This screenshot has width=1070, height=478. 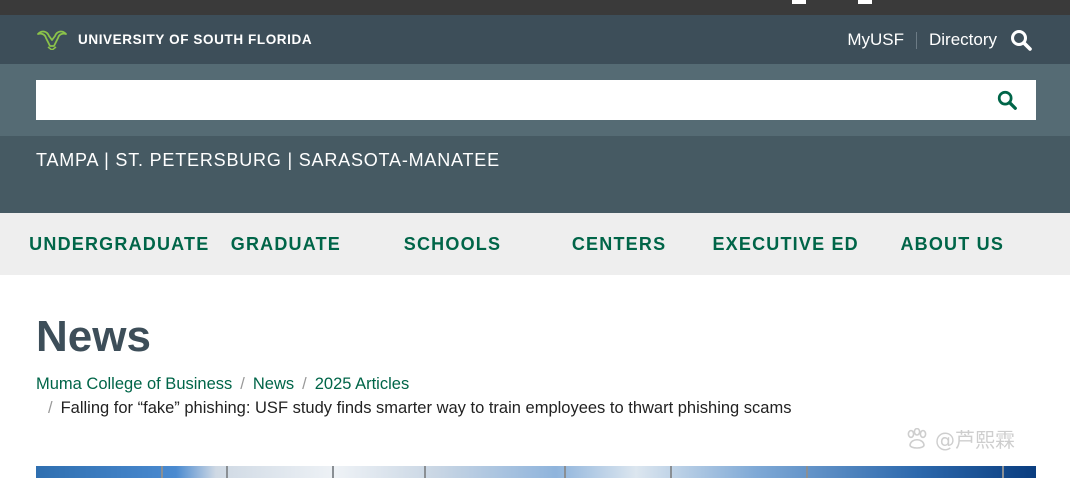 What do you see at coordinates (1007, 100) in the screenshot?
I see `search-submit-icon` at bounding box center [1007, 100].